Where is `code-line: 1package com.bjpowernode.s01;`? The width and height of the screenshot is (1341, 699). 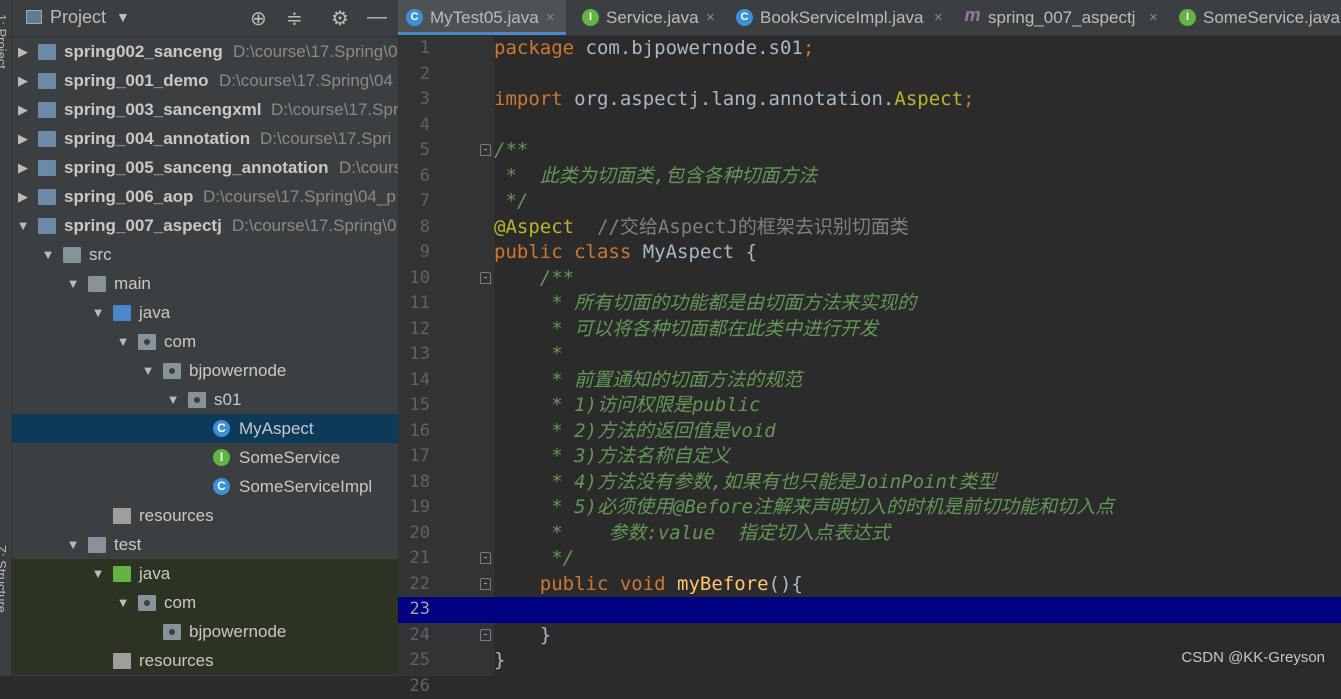
code-line: 1package com.bjpowernode.s01; is located at coordinates (869, 49).